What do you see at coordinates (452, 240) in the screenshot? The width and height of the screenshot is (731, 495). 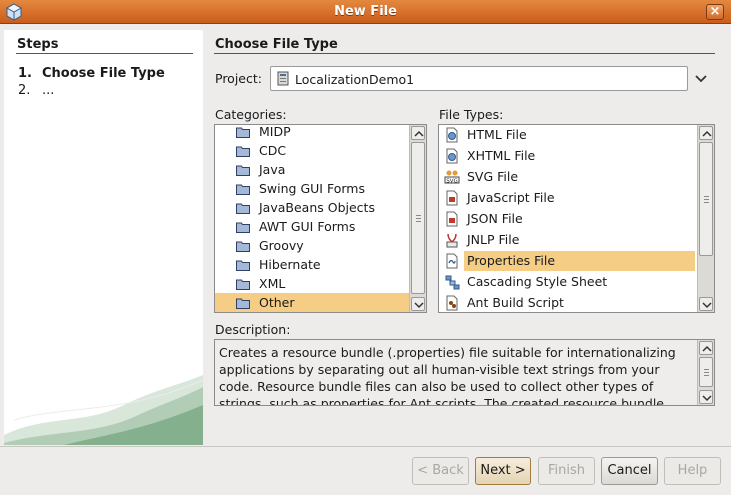 I see `jnlp-file-icon` at bounding box center [452, 240].